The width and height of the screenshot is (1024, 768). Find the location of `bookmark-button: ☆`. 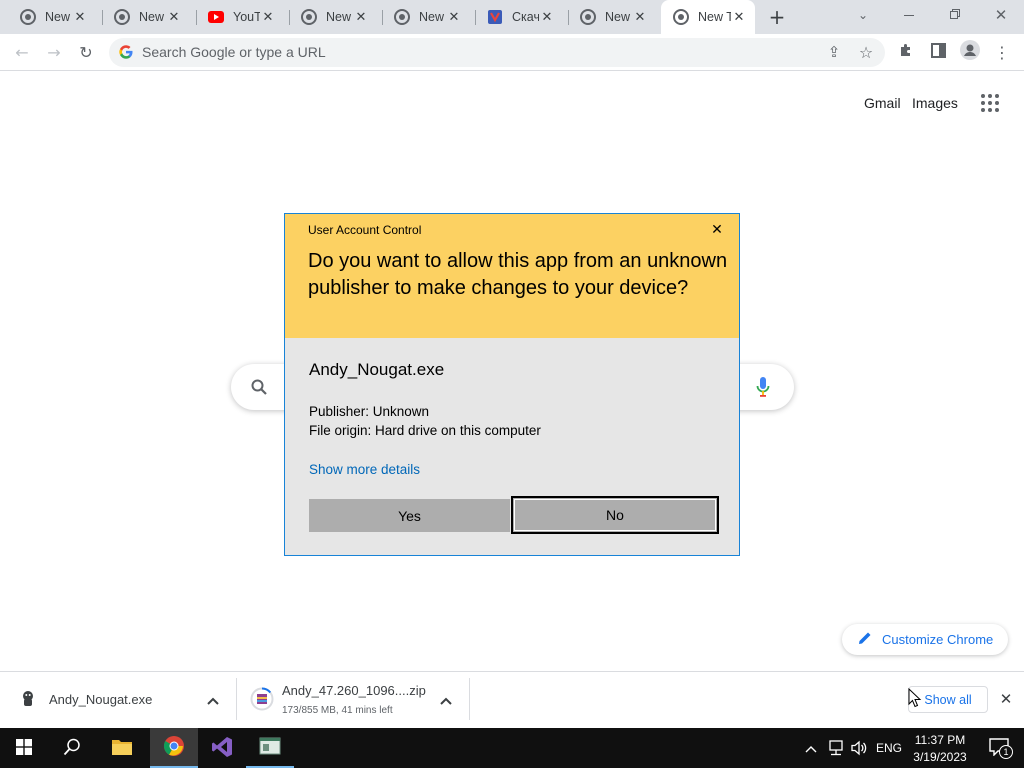

bookmark-button: ☆ is located at coordinates (866, 52).